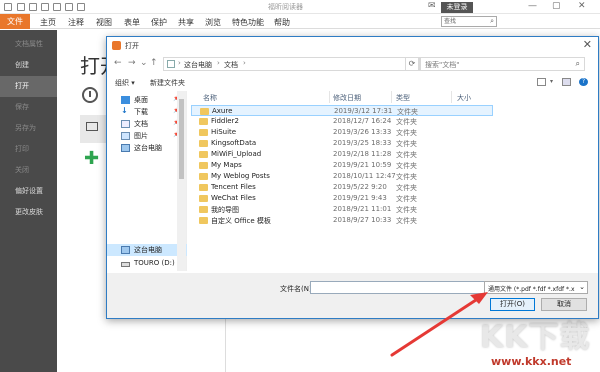  What do you see at coordinates (76, 22) in the screenshot?
I see `menu-comment: 注释` at bounding box center [76, 22].